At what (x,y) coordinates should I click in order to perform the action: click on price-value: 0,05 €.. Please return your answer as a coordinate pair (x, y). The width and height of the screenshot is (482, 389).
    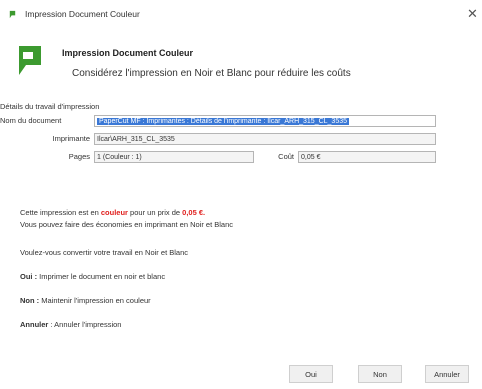
    Looking at the image, I should click on (194, 212).